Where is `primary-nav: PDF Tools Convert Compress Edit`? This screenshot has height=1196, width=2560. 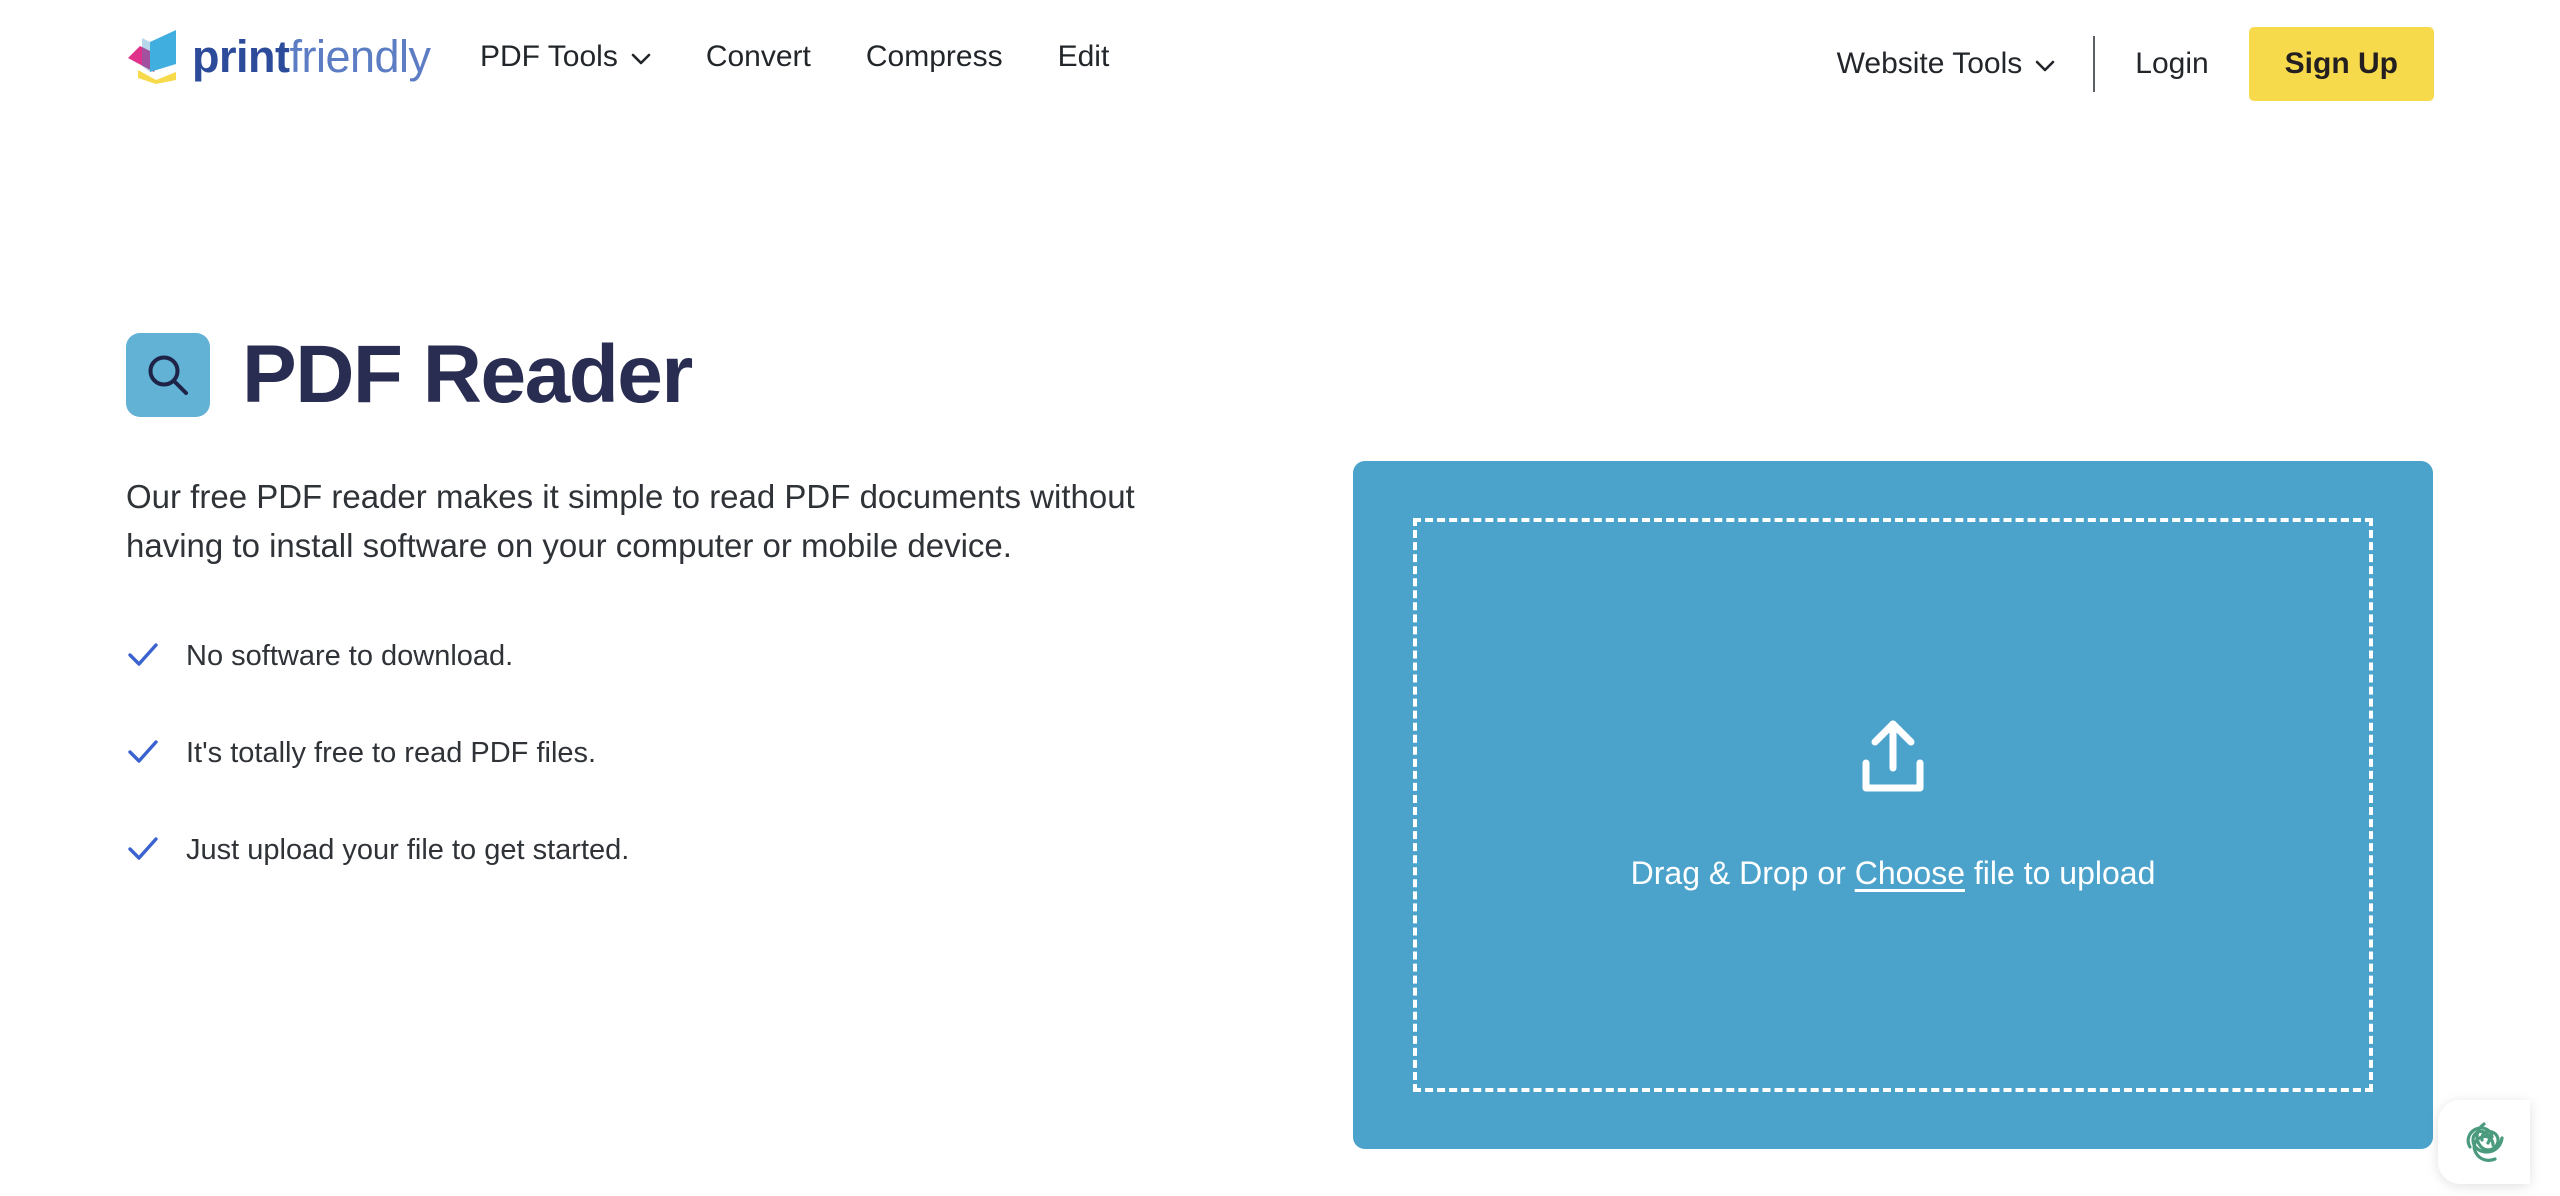 primary-nav: PDF Tools Convert Compress Edit is located at coordinates (794, 57).